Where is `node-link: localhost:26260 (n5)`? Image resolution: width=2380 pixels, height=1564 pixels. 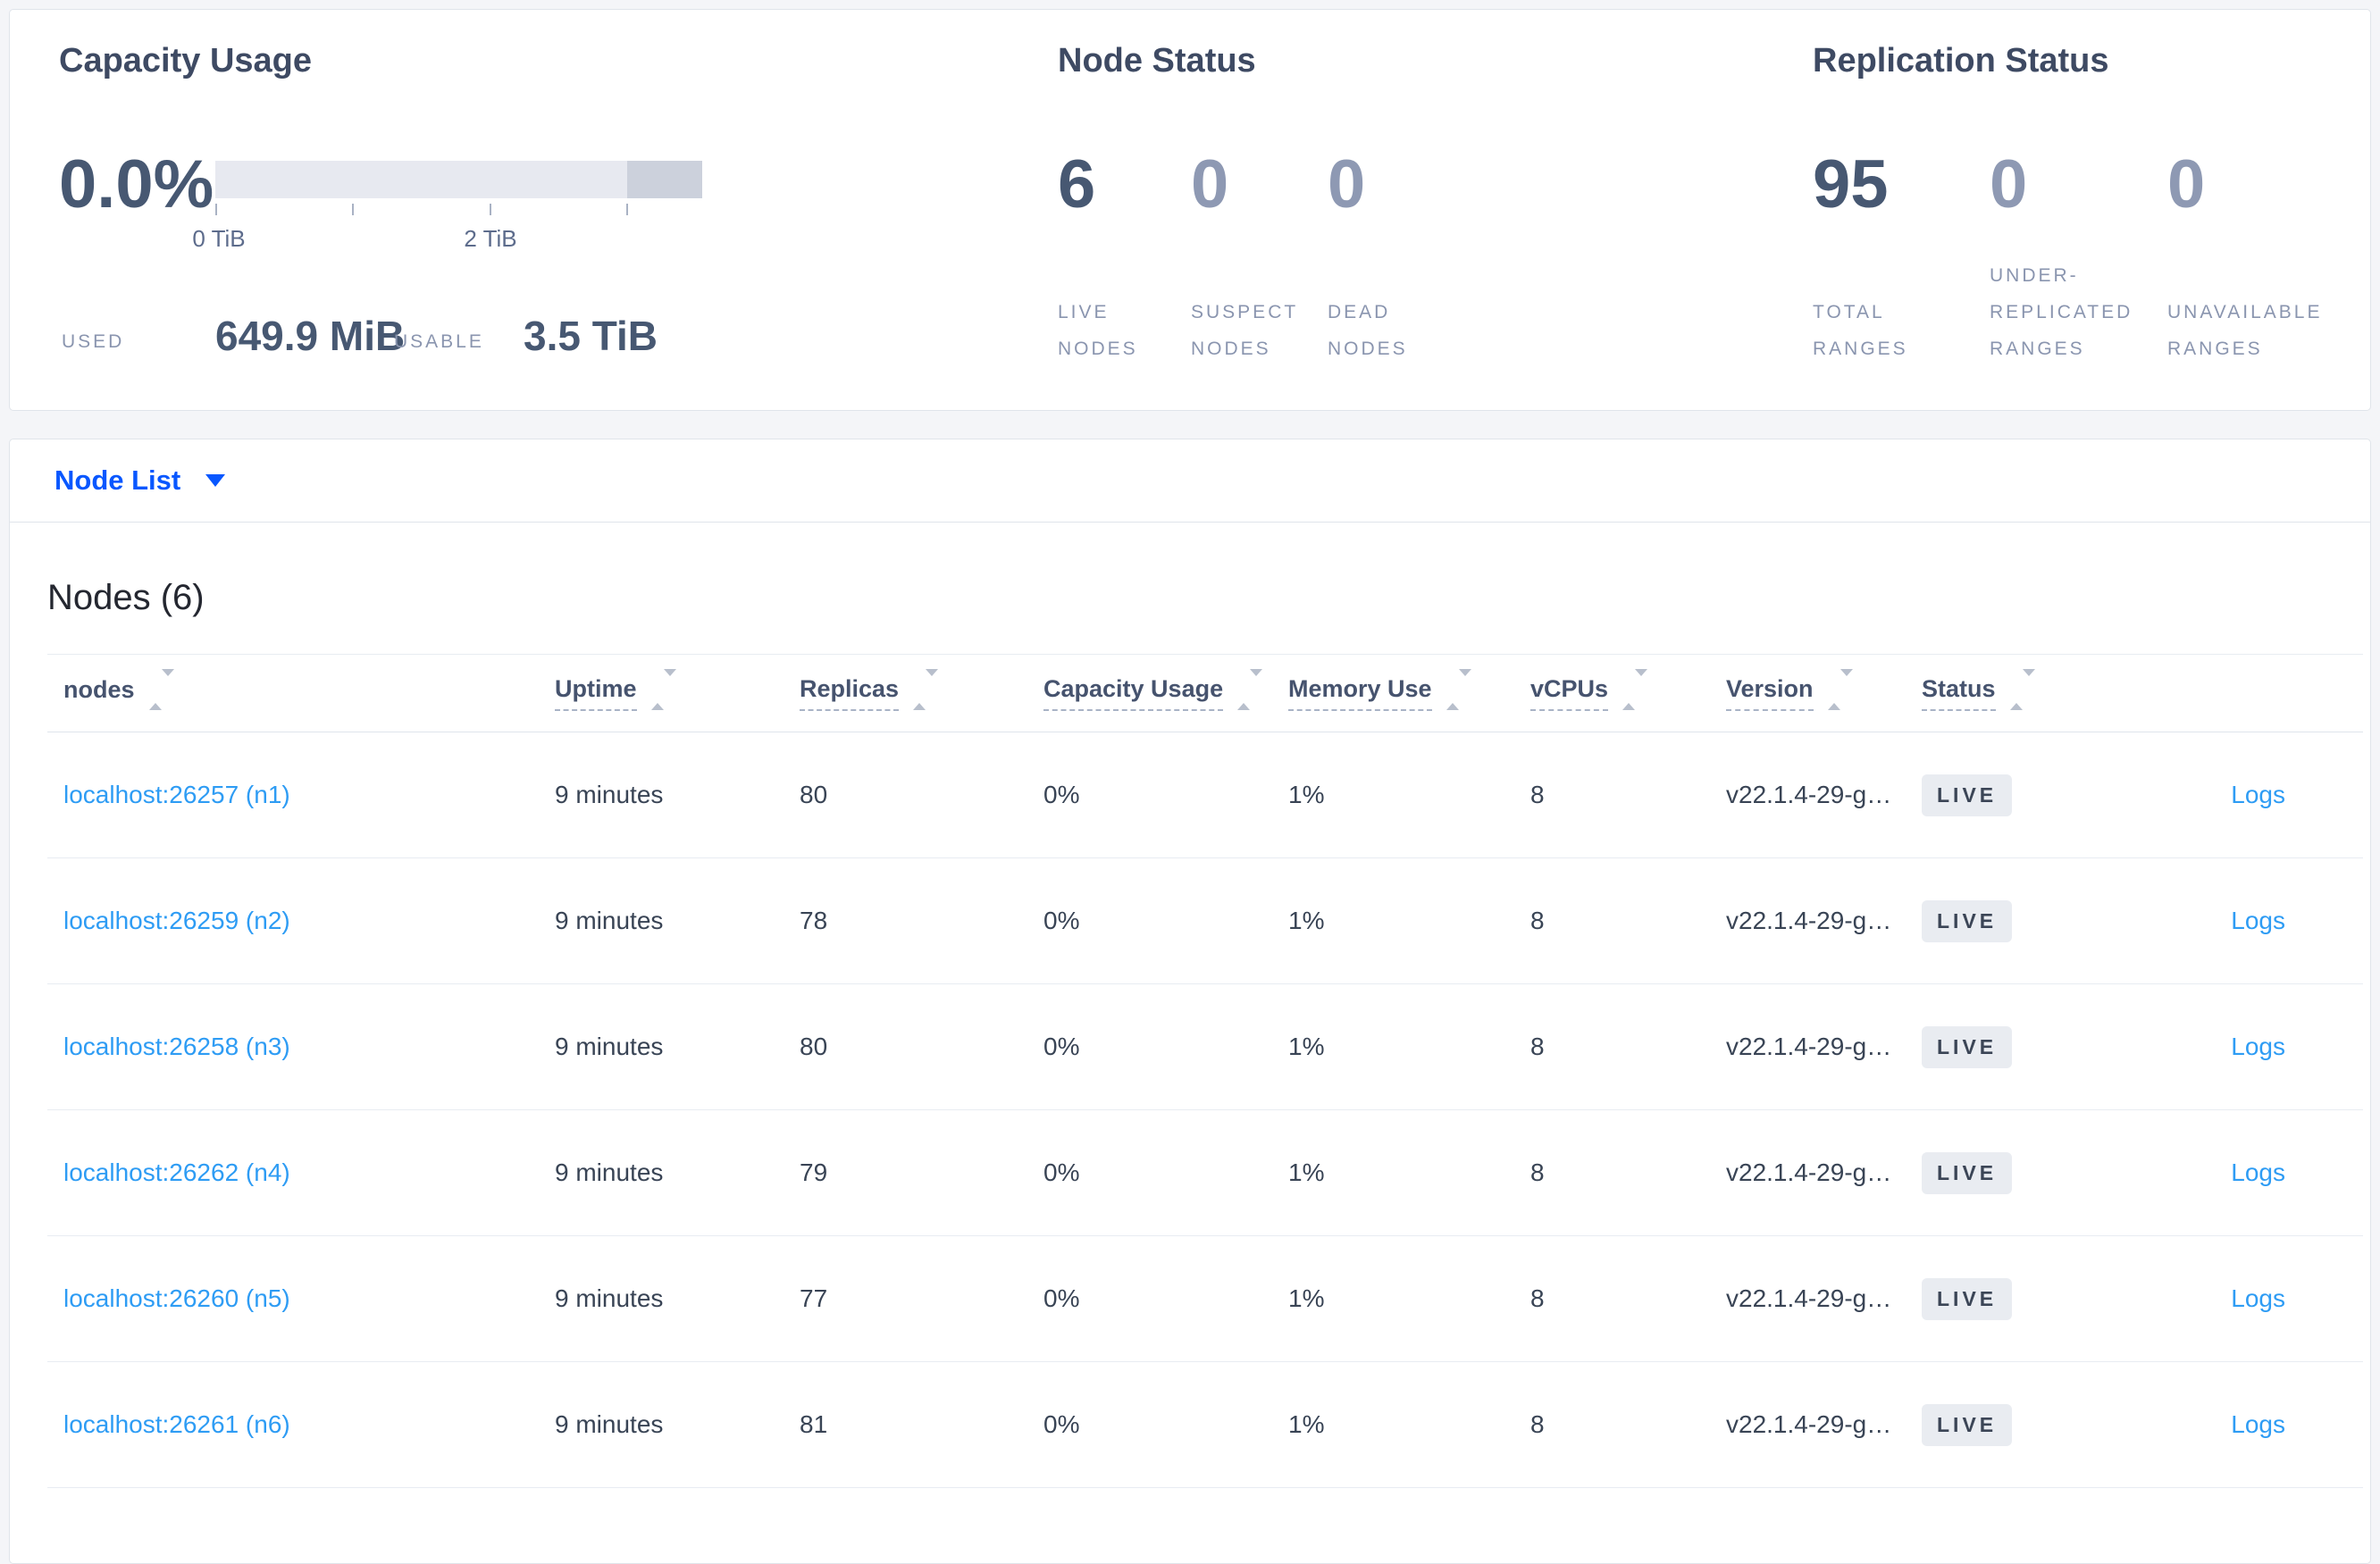
node-link: localhost:26260 (n5) is located at coordinates (176, 1298).